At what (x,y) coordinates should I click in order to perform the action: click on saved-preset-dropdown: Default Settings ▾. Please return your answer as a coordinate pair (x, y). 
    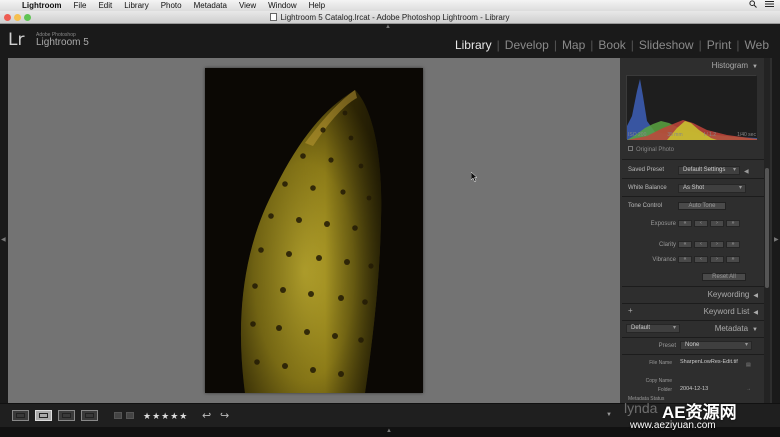
    Looking at the image, I should click on (709, 170).